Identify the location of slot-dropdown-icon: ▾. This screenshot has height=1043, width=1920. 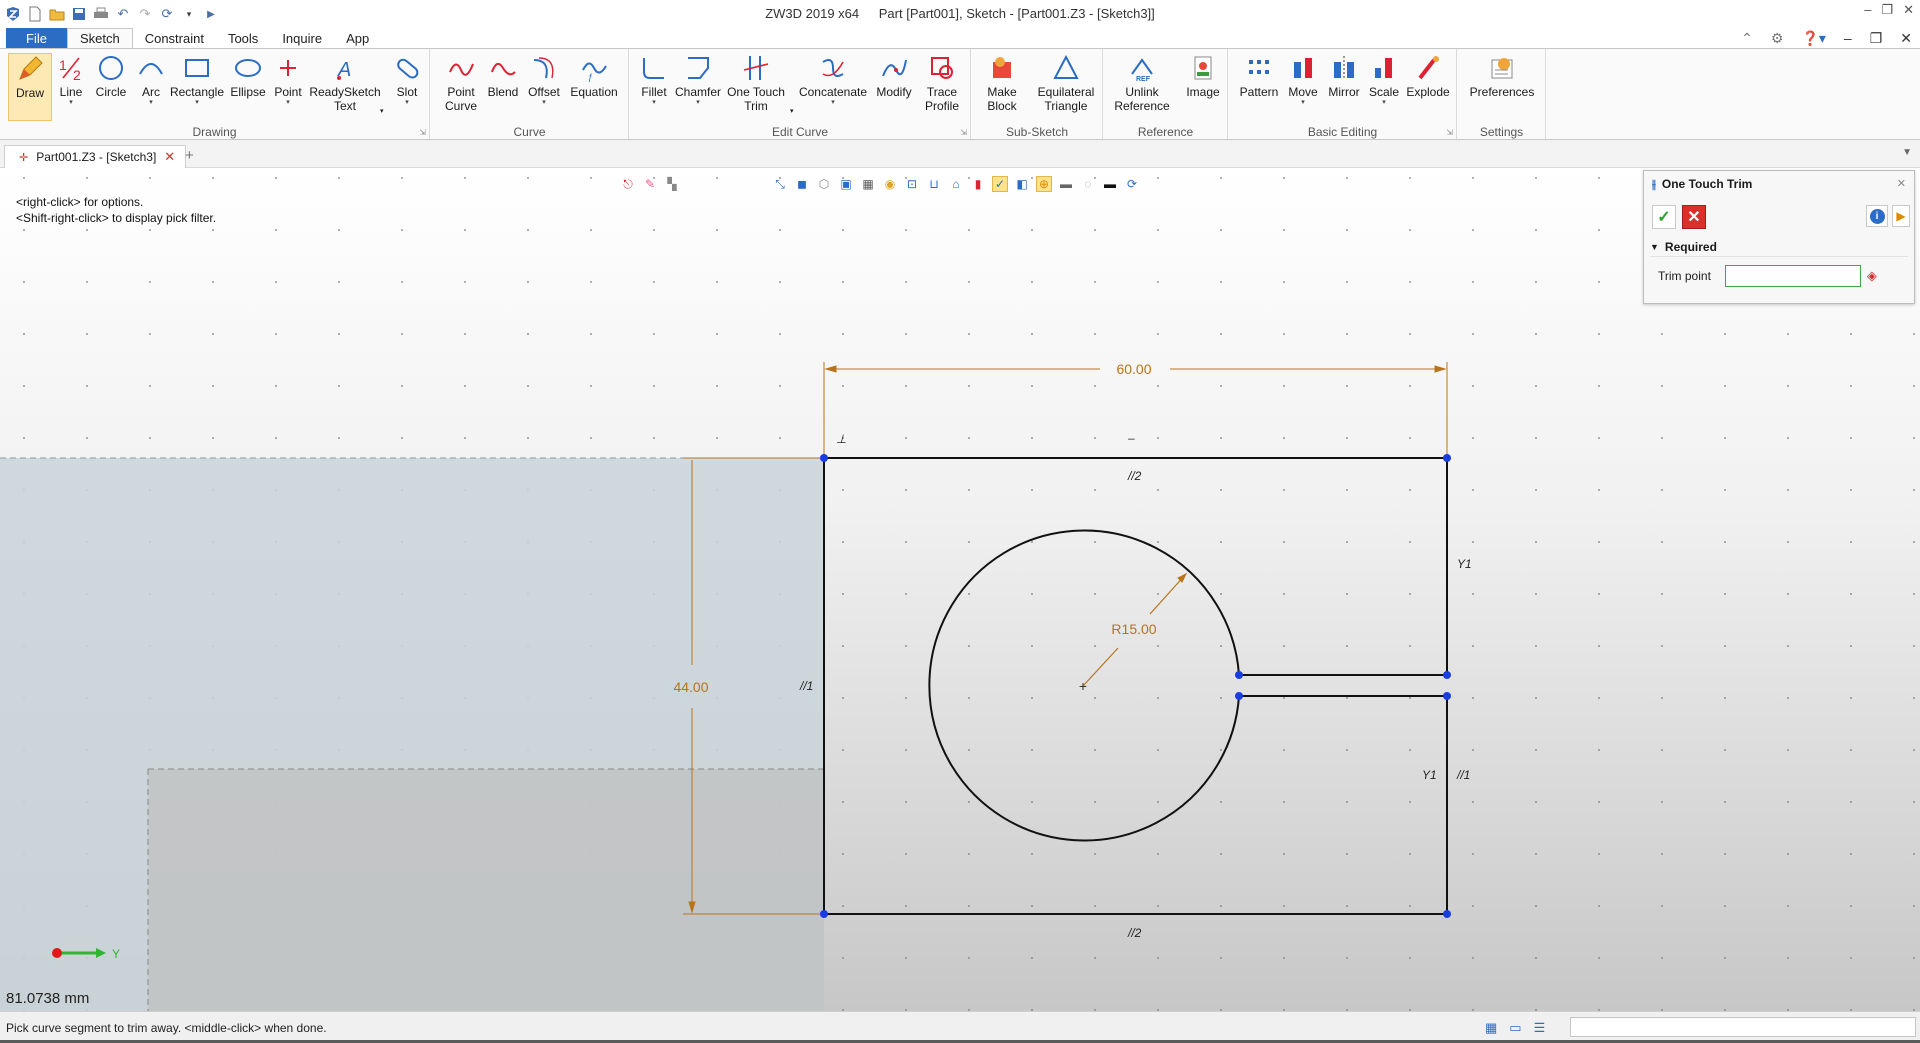
(407, 103).